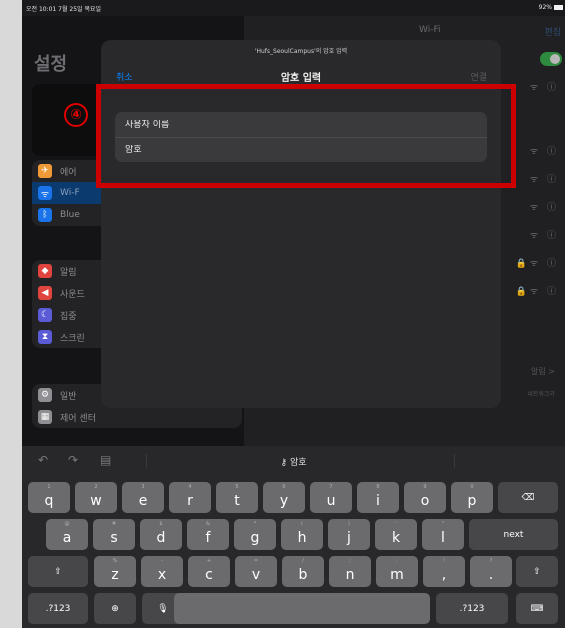 This screenshot has height=628, width=565. I want to click on key-l: " l, so click(443, 534).